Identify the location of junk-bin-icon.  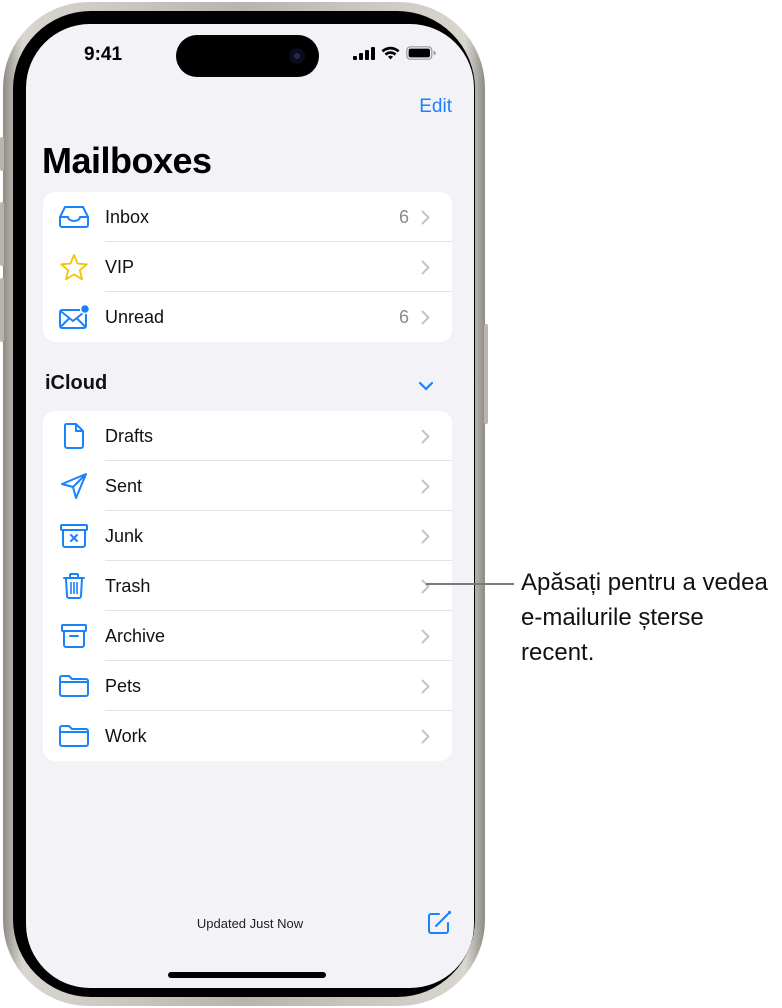
(74, 536).